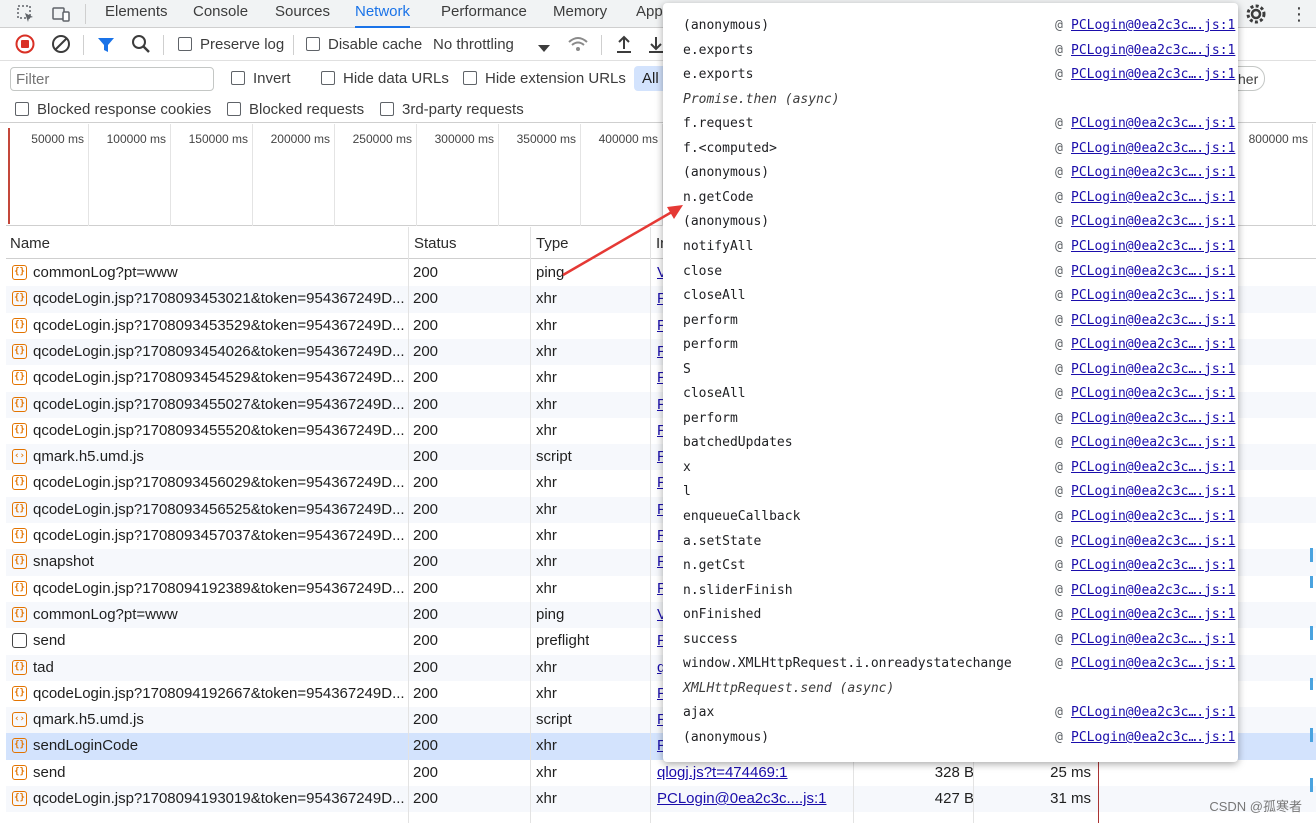  I want to click on tab-memory: Memory, so click(580, 14).